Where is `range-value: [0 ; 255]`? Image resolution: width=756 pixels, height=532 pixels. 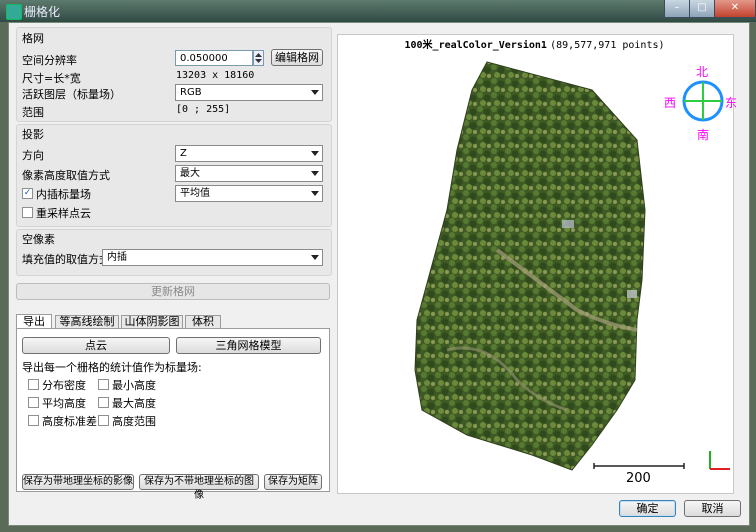 range-value: [0 ; 255] is located at coordinates (203, 109).